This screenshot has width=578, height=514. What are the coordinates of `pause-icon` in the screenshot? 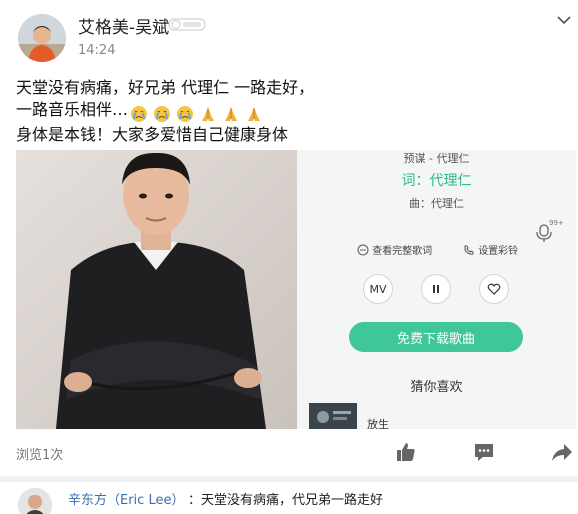 It's located at (436, 289).